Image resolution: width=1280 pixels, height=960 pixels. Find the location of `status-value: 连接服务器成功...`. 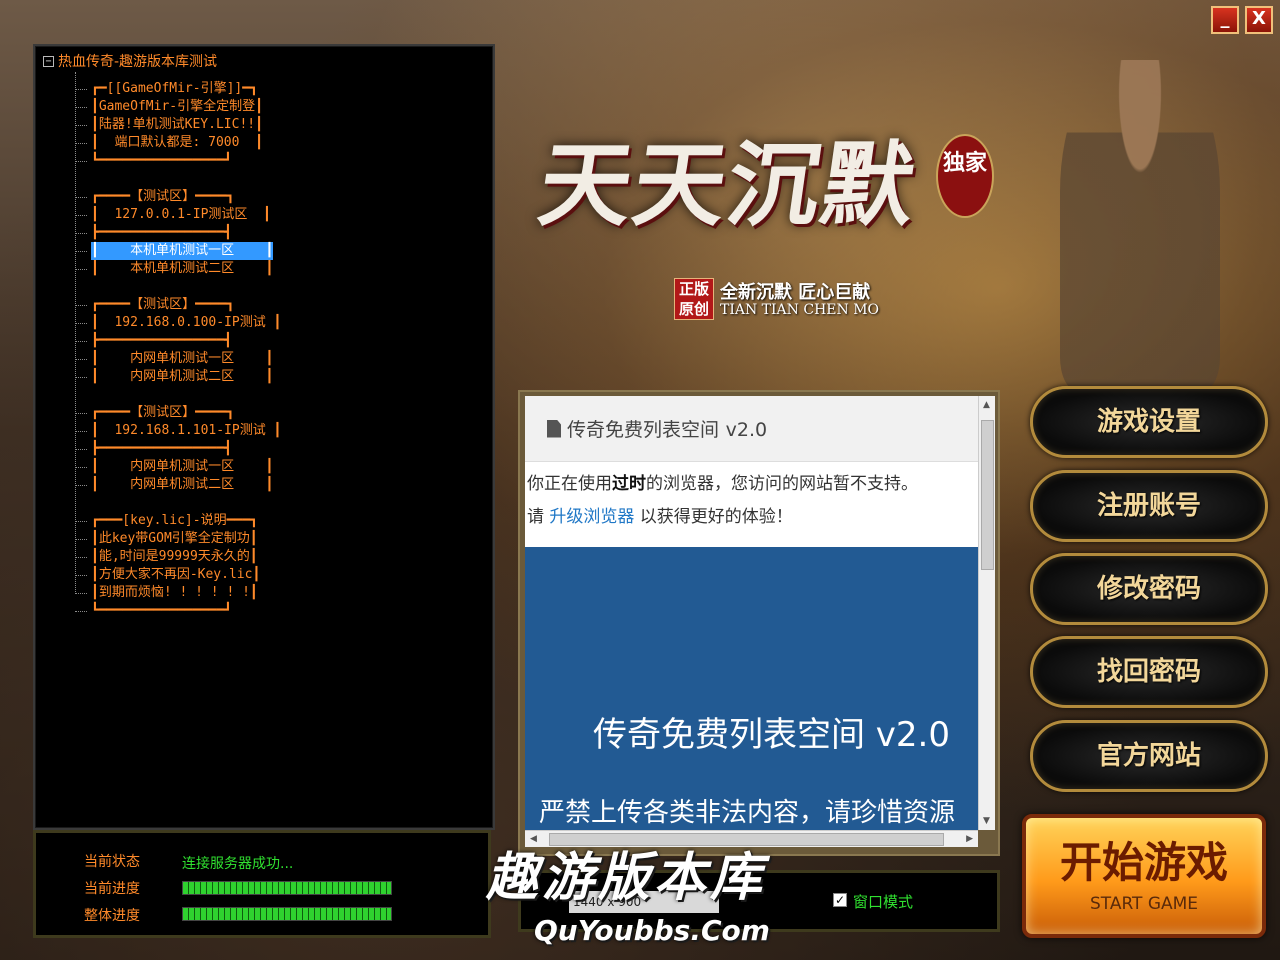

status-value: 连接服务器成功... is located at coordinates (238, 864).